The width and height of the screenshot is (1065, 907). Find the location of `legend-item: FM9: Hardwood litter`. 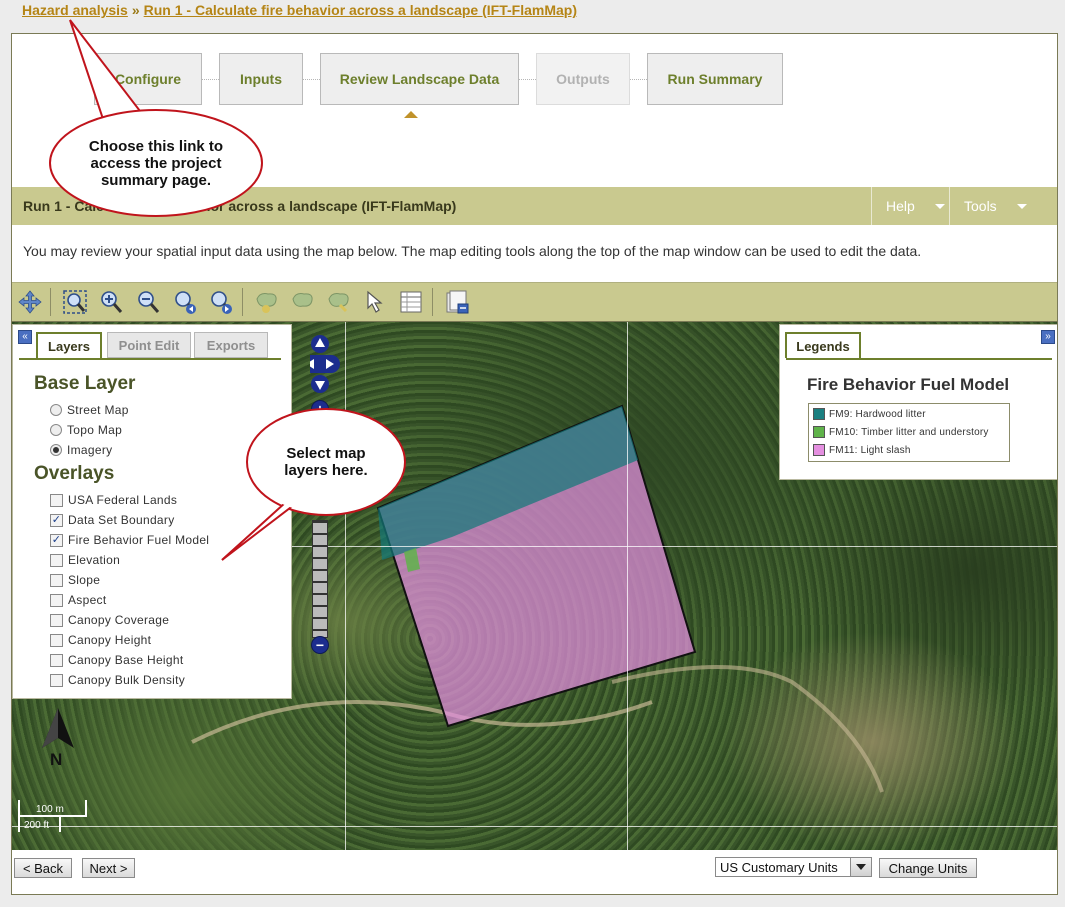

legend-item: FM9: Hardwood litter is located at coordinates (869, 414).